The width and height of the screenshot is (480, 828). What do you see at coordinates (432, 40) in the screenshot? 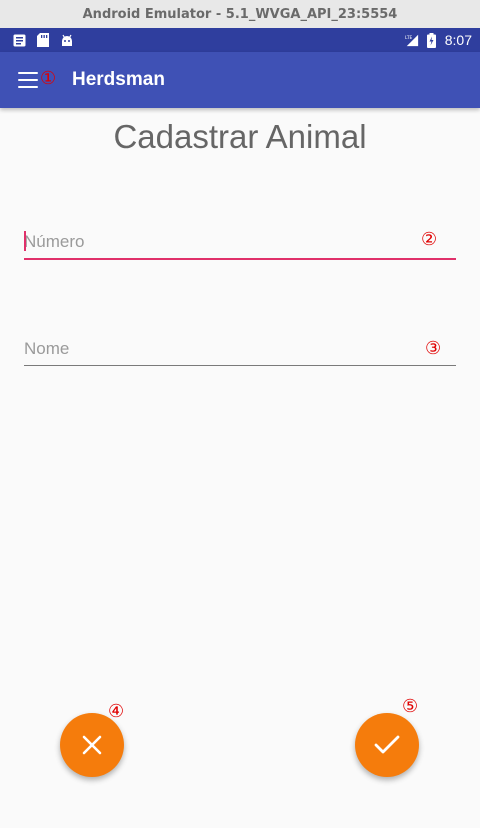
I see `battery-icon` at bounding box center [432, 40].